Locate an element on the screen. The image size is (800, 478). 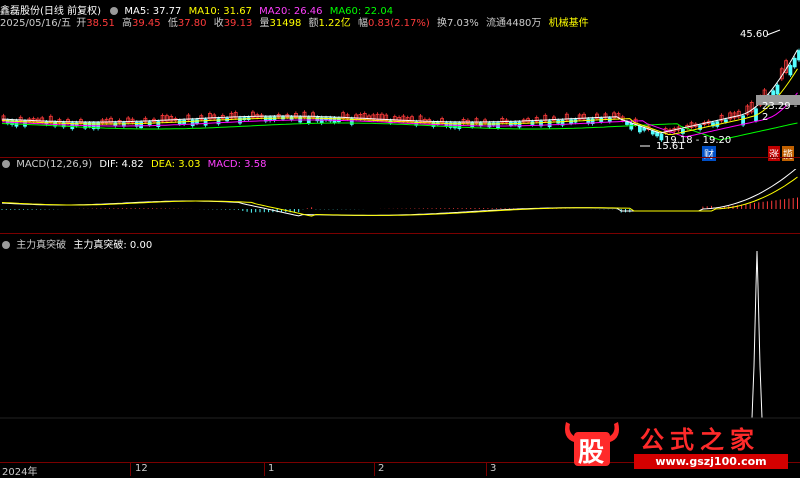
axis-label-3: 3 is located at coordinates (493, 468).